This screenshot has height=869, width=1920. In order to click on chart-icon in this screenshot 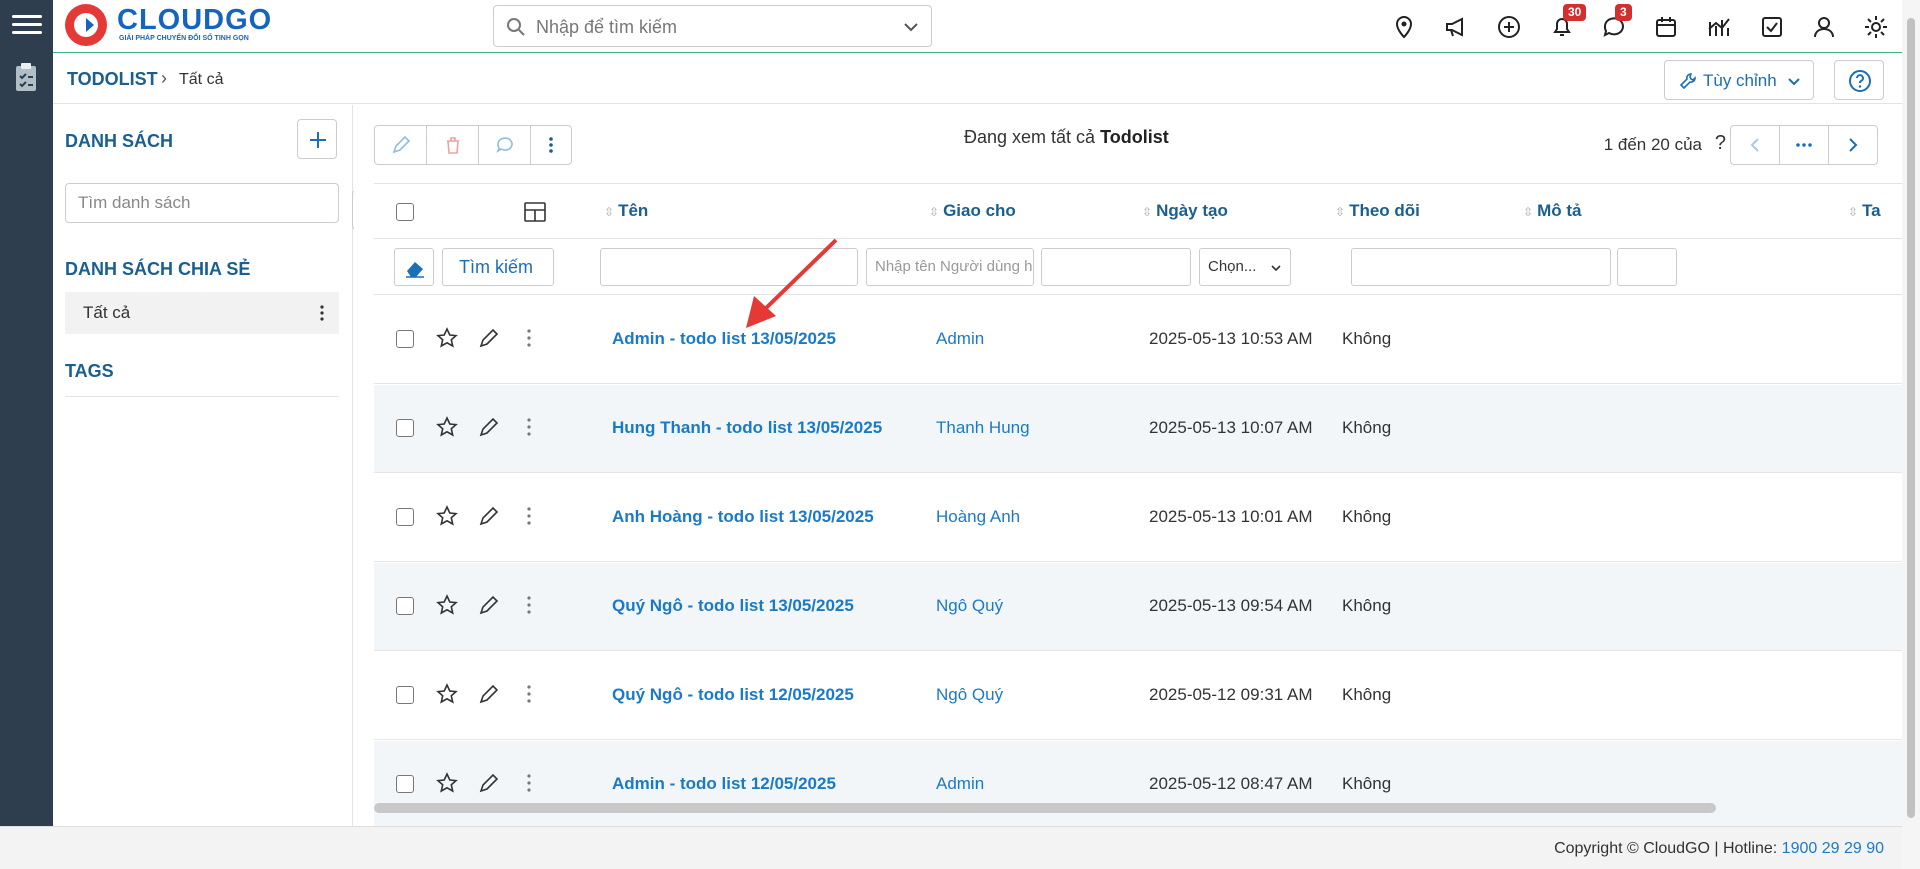, I will do `click(1719, 27)`.